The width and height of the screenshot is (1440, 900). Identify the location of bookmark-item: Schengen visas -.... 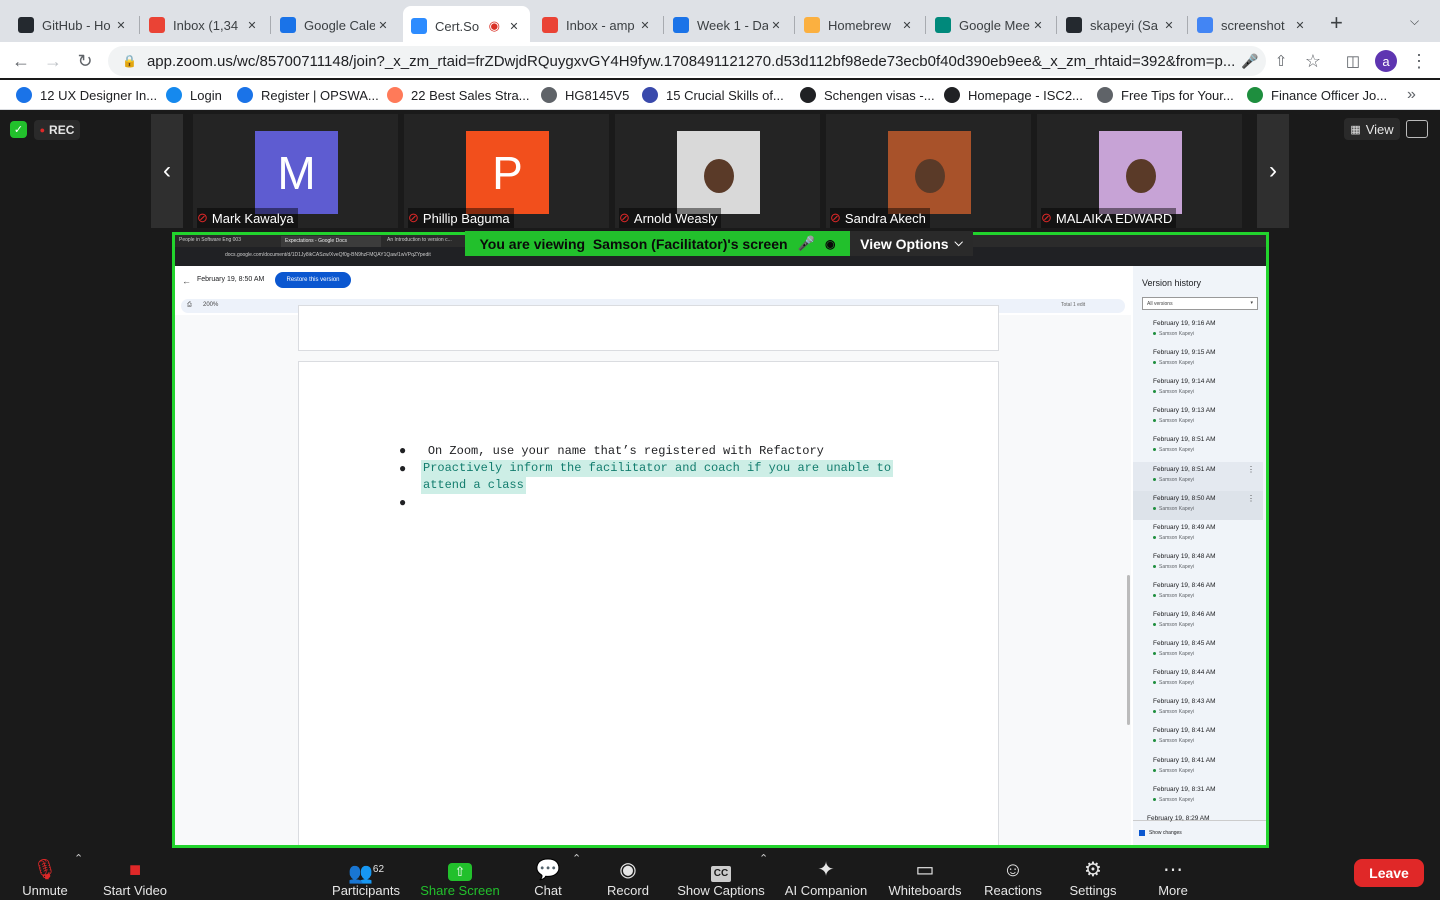
(867, 95).